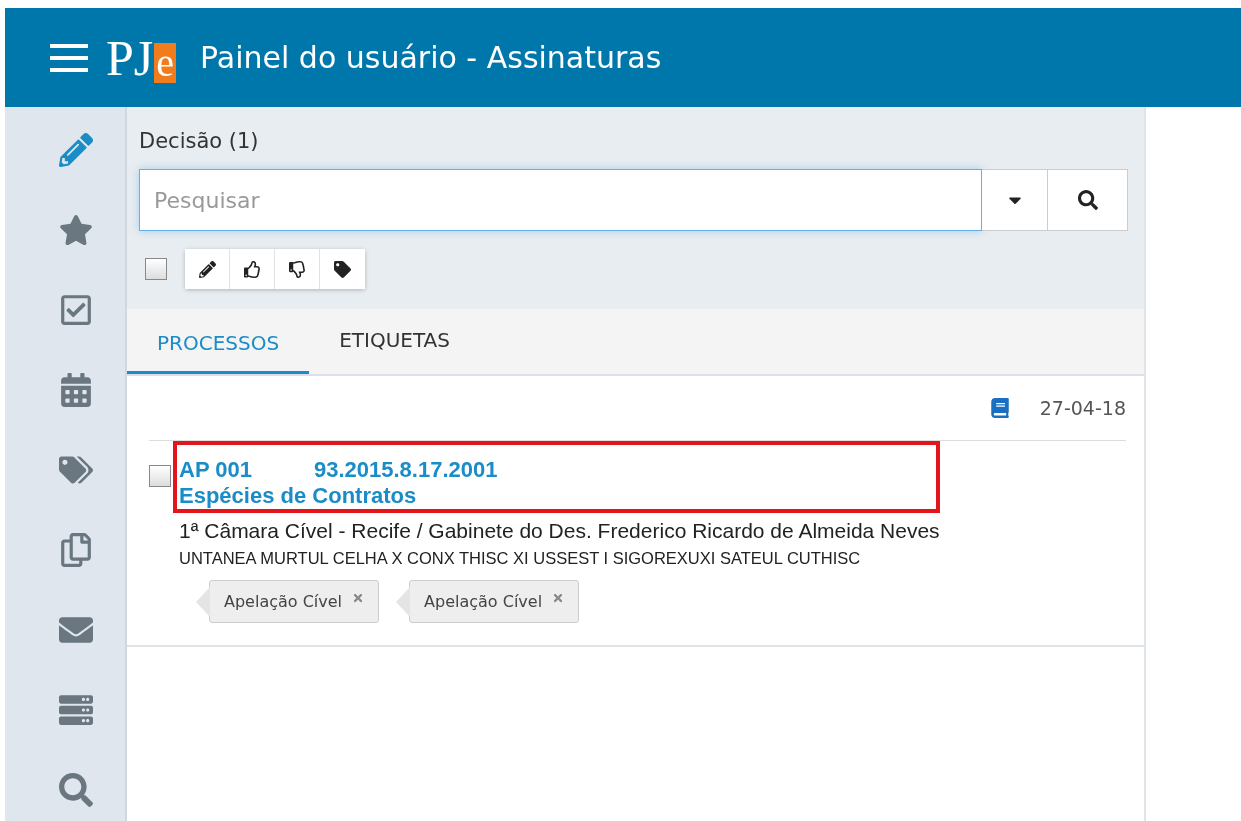  What do you see at coordinates (69, 57) in the screenshot?
I see `menu-icon` at bounding box center [69, 57].